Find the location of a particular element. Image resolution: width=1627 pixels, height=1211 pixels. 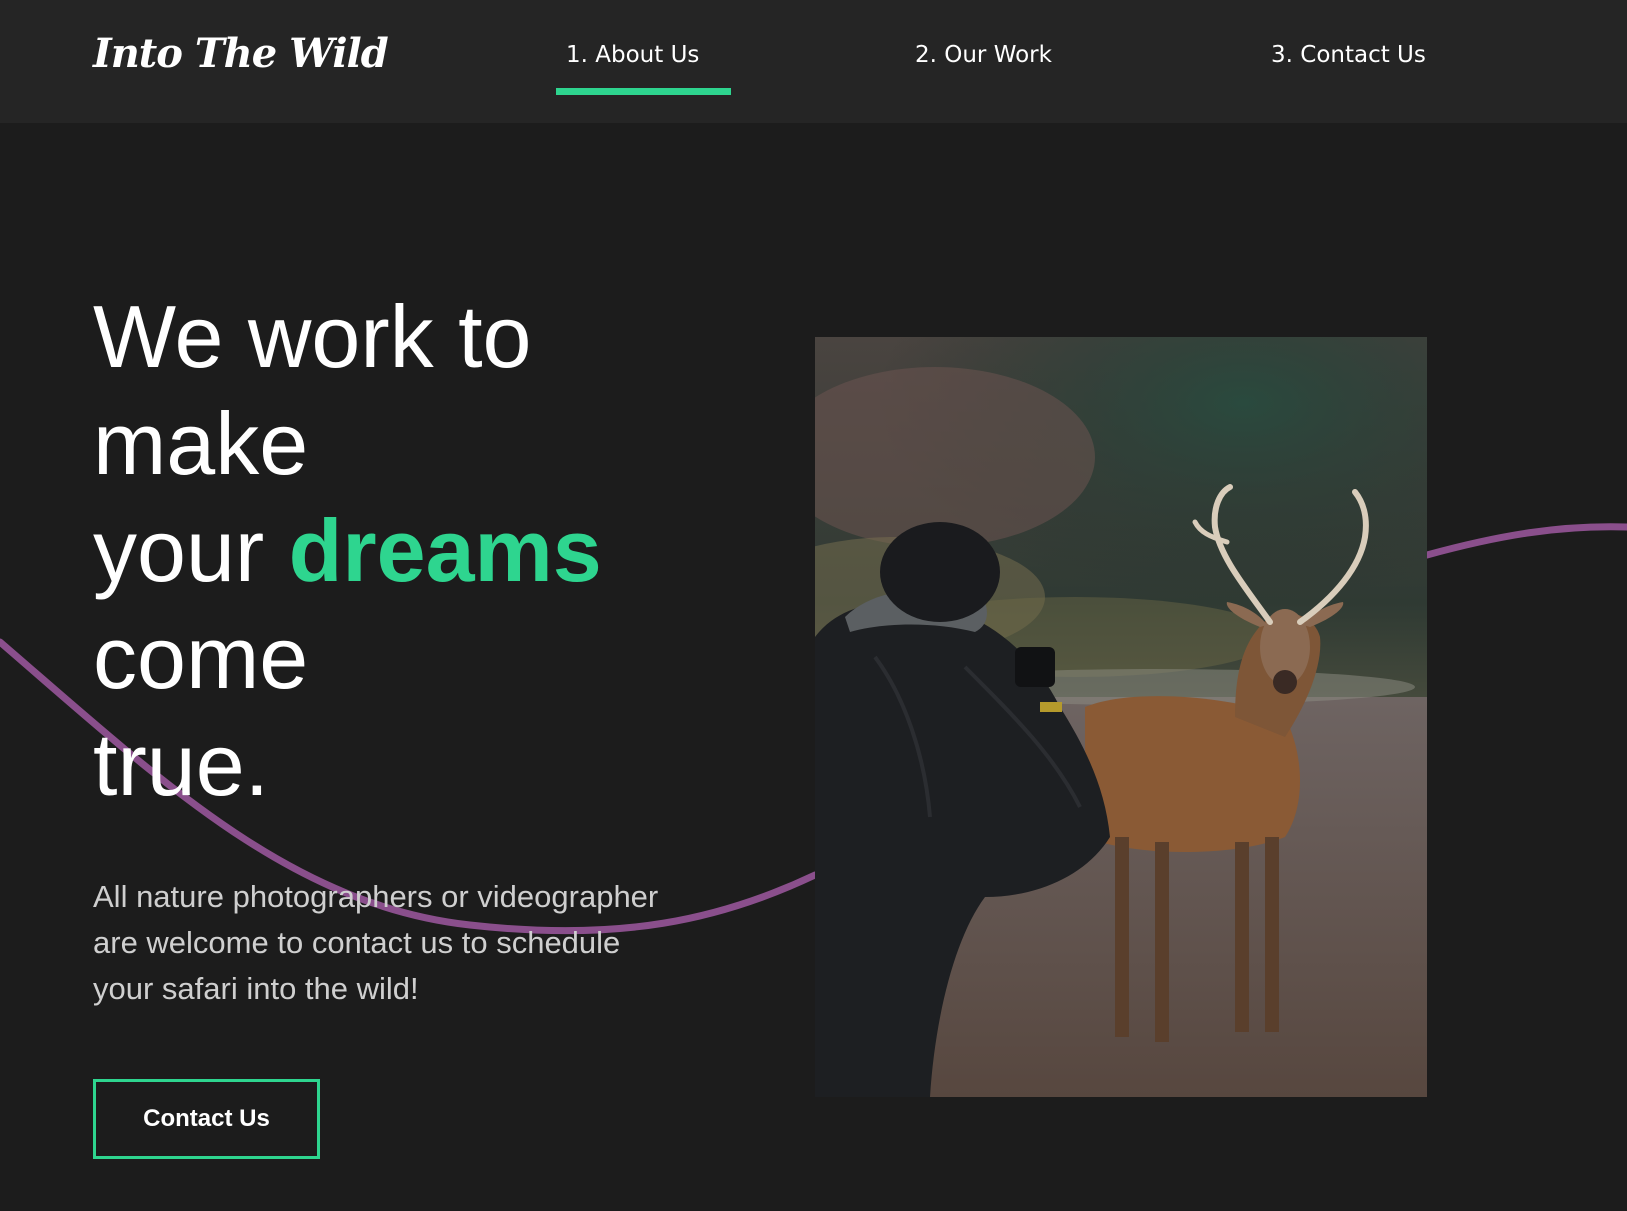

headline-accent-dreams: dreams is located at coordinates (445, 550).